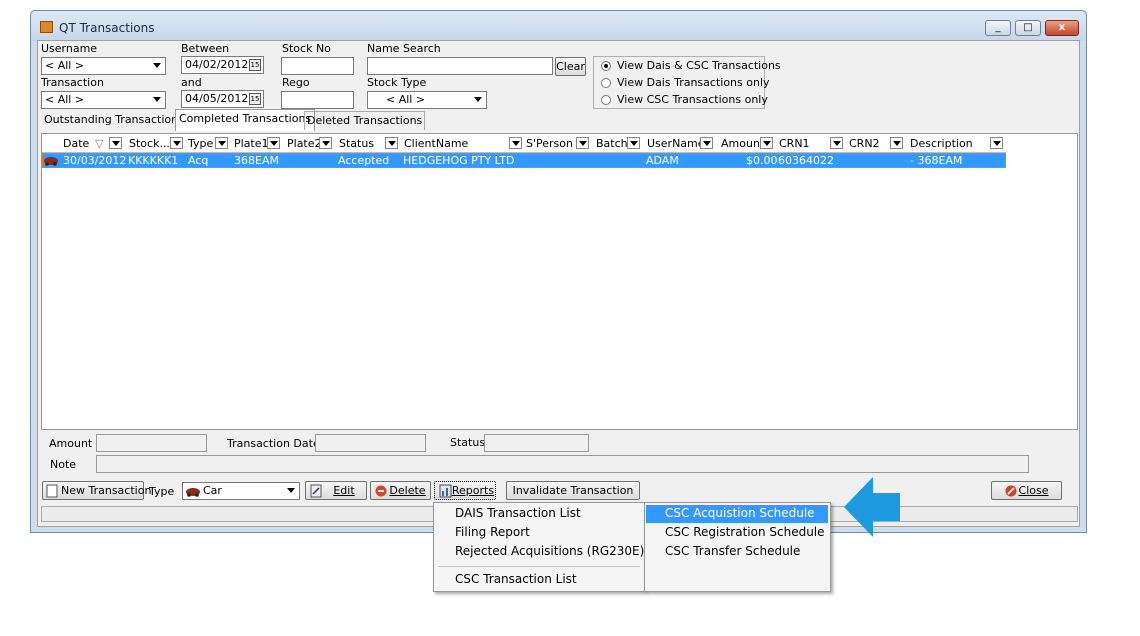 The image size is (1140, 636). Describe the element at coordinates (65, 65) in the screenshot. I see `username-value: < All >` at that location.